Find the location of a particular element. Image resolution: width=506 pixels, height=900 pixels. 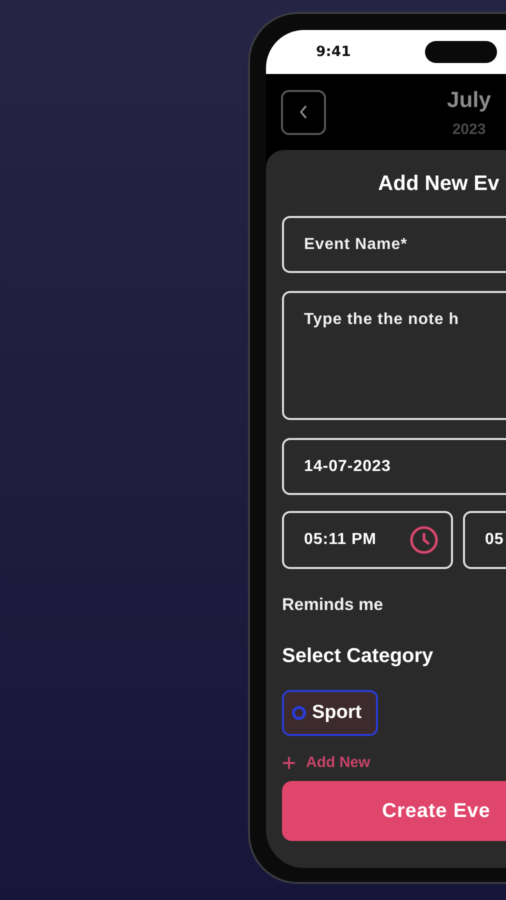

category-chip: Sport is located at coordinates (330, 713).